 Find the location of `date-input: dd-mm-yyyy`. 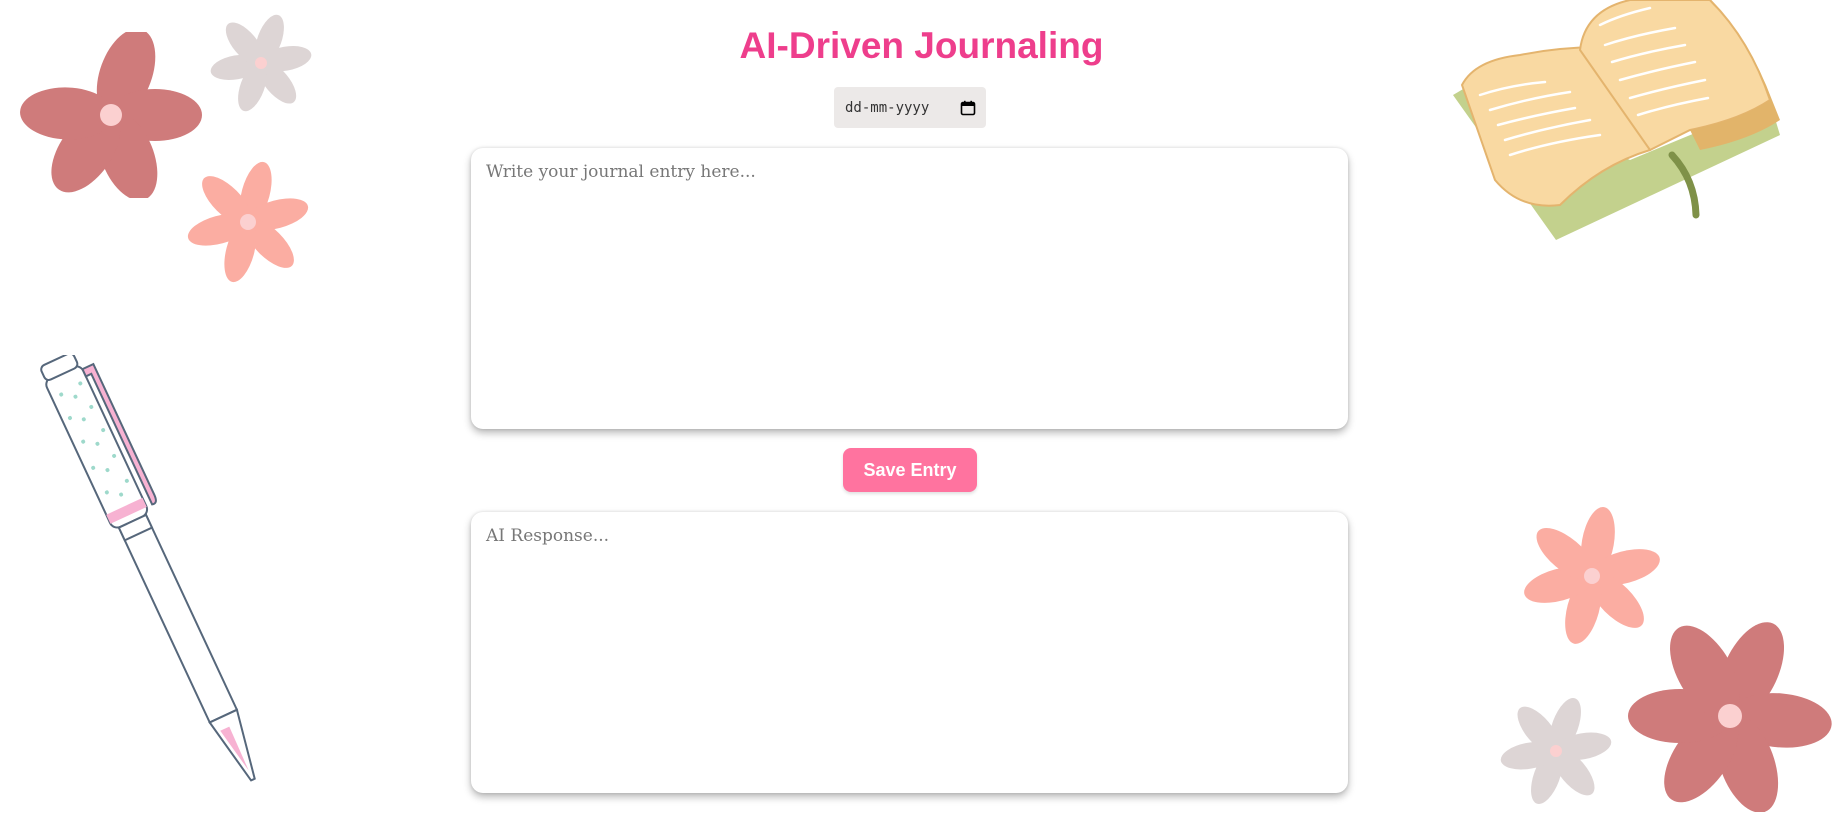

date-input: dd-mm-yyyy is located at coordinates (910, 107).